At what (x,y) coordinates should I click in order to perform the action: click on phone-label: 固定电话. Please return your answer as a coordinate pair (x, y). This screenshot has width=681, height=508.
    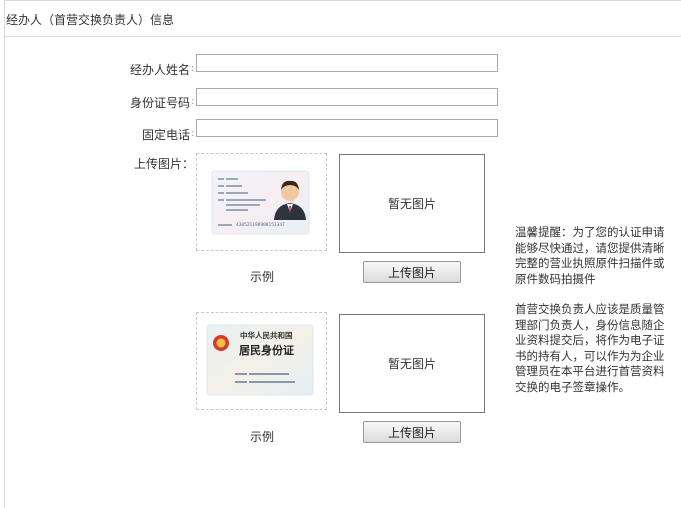
    Looking at the image, I should click on (165, 135).